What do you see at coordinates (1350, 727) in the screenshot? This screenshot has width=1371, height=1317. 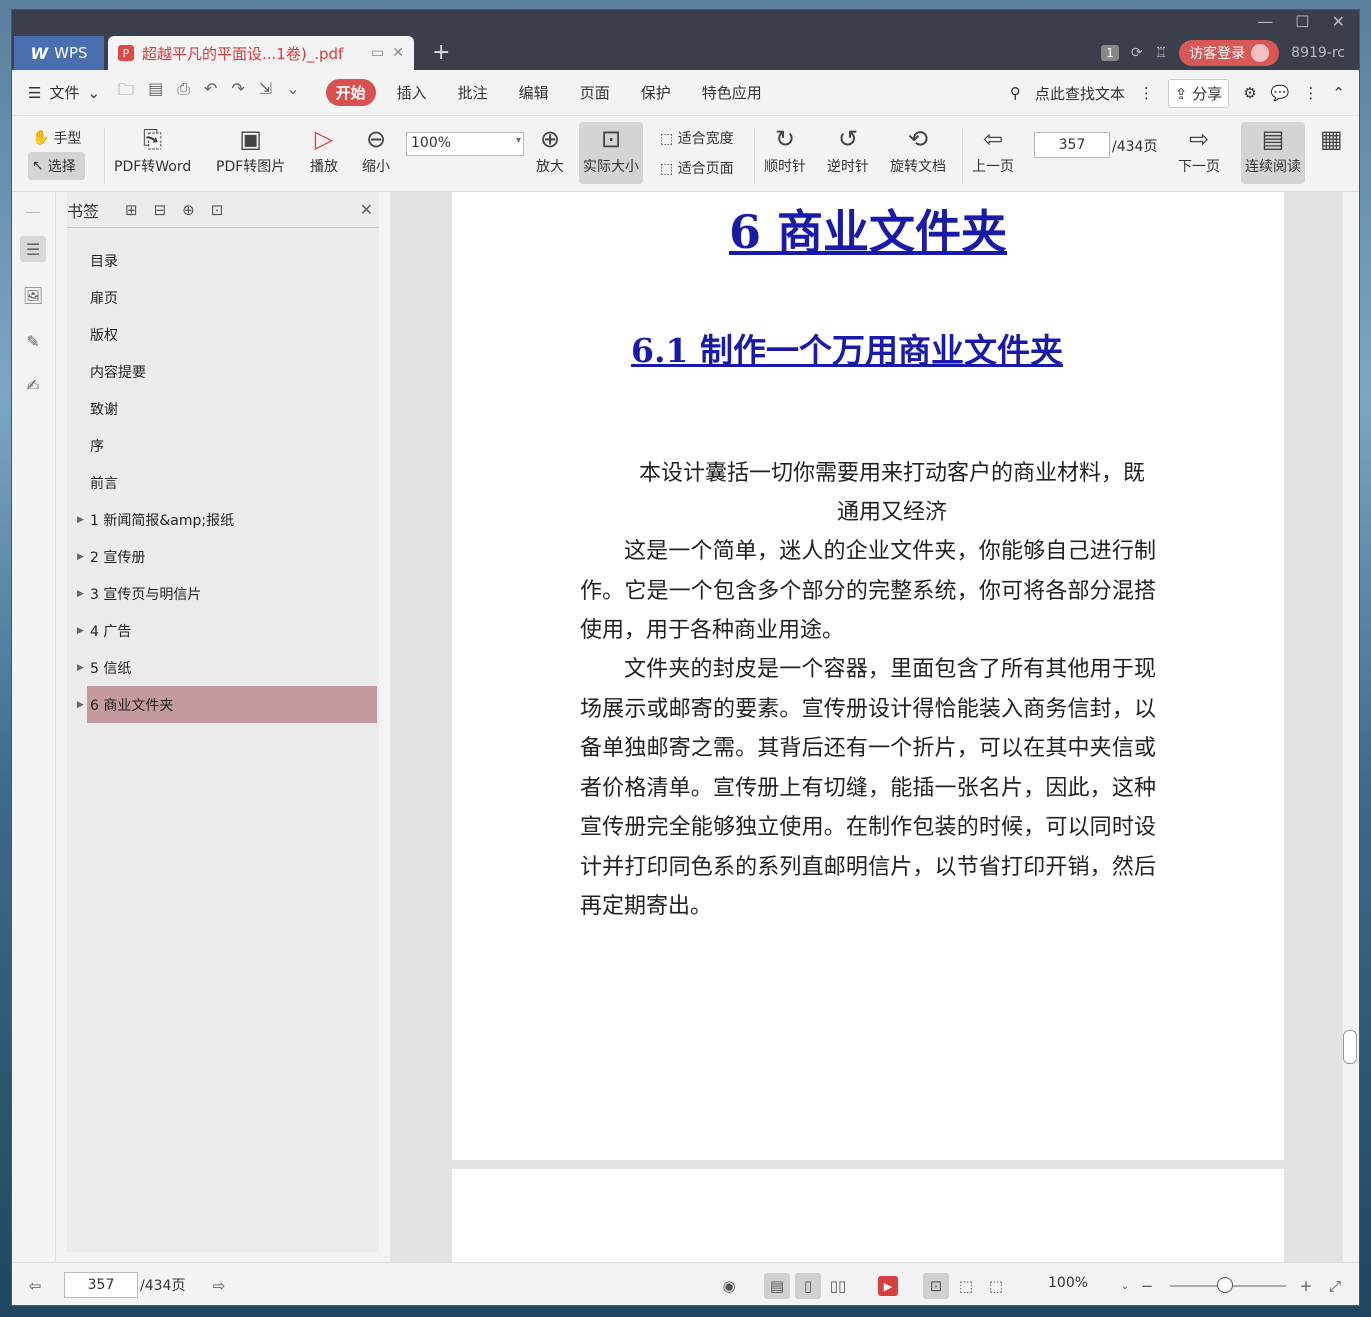 I see `vertical-scrollbar` at bounding box center [1350, 727].